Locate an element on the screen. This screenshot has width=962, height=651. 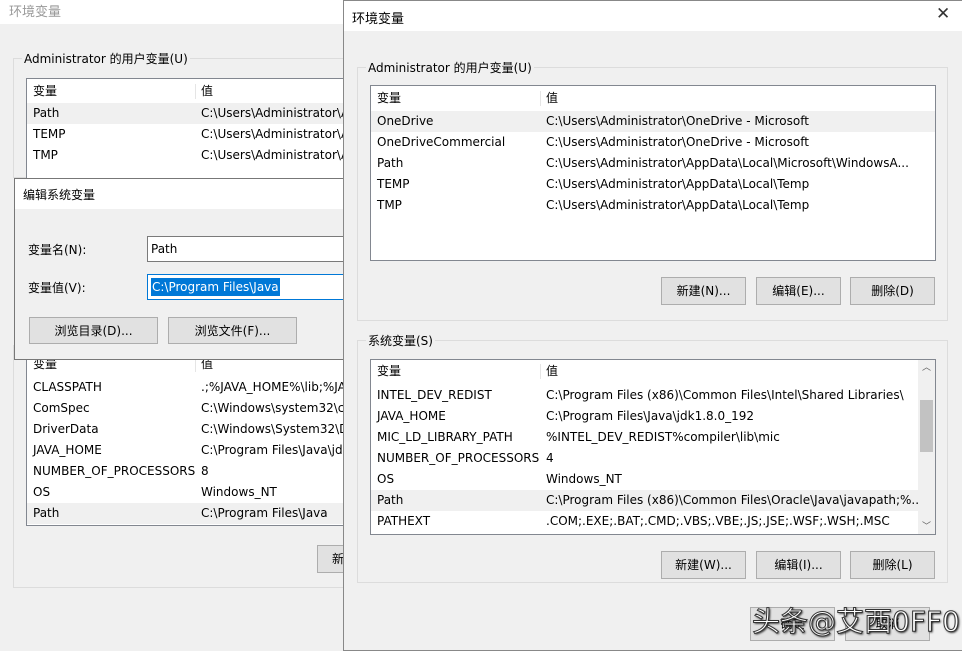
variable-name: CLASSPATH is located at coordinates (67, 387).